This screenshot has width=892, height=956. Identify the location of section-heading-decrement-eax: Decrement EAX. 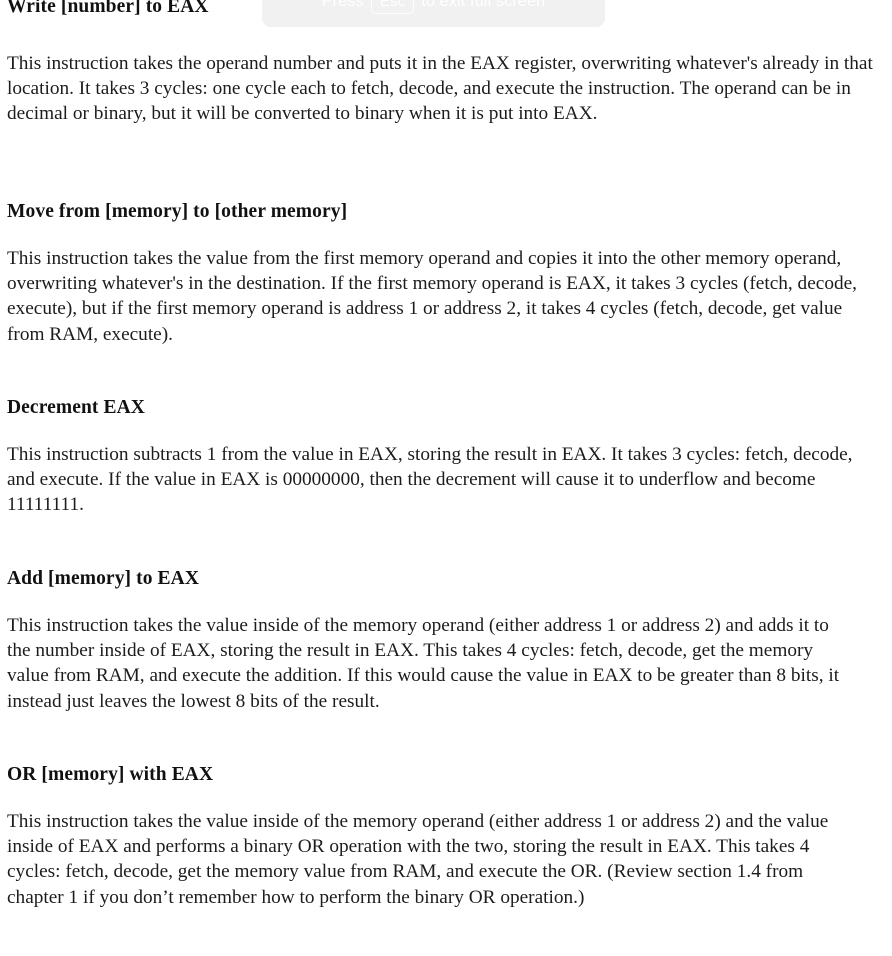
(76, 407).